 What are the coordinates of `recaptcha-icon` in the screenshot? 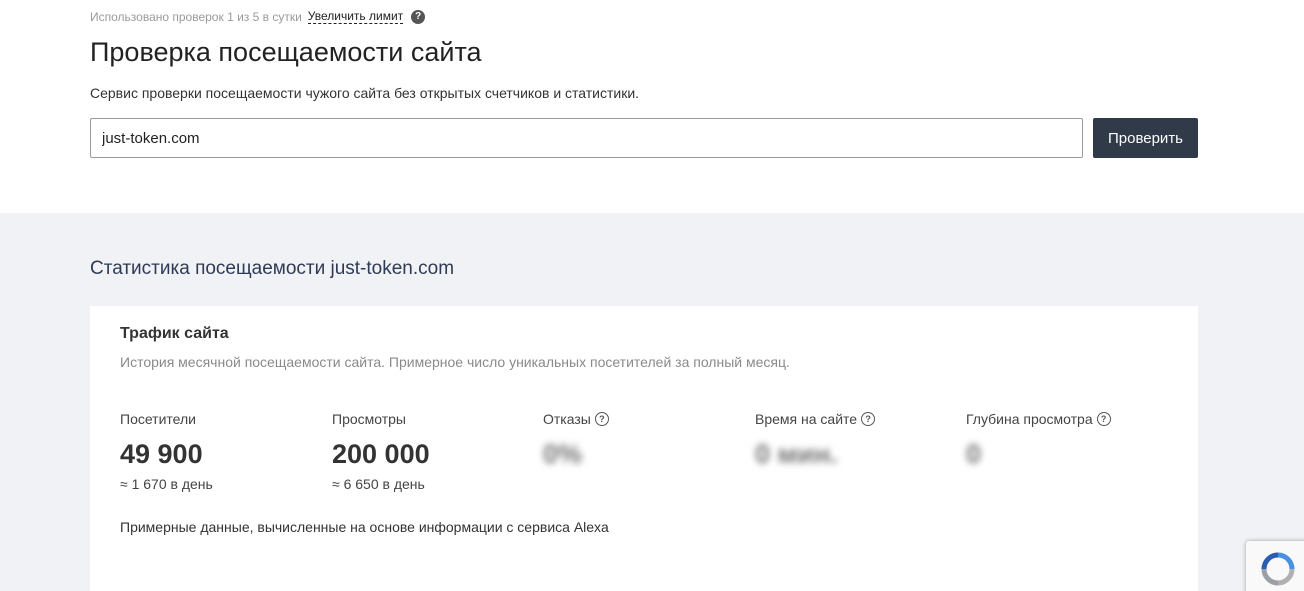 It's located at (1278, 569).